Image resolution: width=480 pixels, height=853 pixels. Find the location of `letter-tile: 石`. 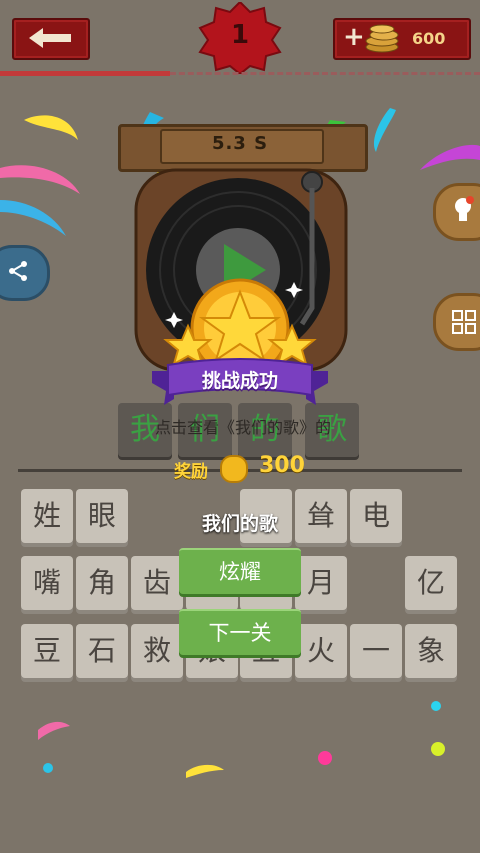

letter-tile: 石 is located at coordinates (102, 651).